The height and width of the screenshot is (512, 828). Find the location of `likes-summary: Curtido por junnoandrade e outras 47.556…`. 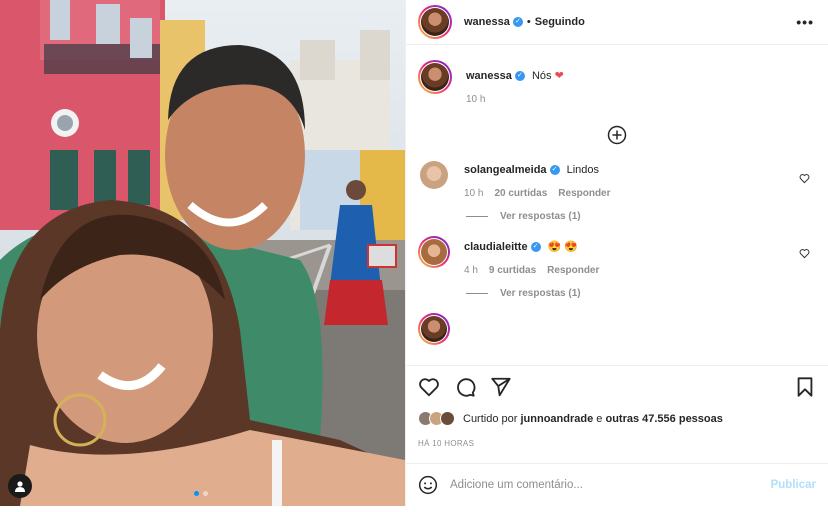

likes-summary: Curtido por junnoandrade e outras 47.556… is located at coordinates (617, 418).